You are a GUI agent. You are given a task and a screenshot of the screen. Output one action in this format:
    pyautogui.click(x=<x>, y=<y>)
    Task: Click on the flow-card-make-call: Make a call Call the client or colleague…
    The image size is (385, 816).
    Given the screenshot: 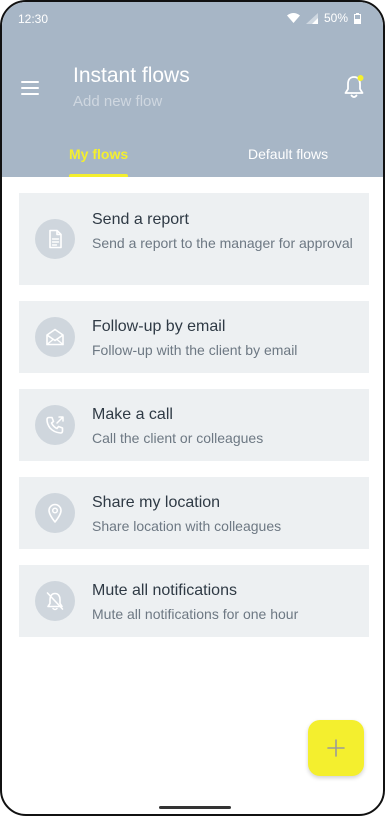 What is the action you would take?
    pyautogui.click(x=194, y=425)
    